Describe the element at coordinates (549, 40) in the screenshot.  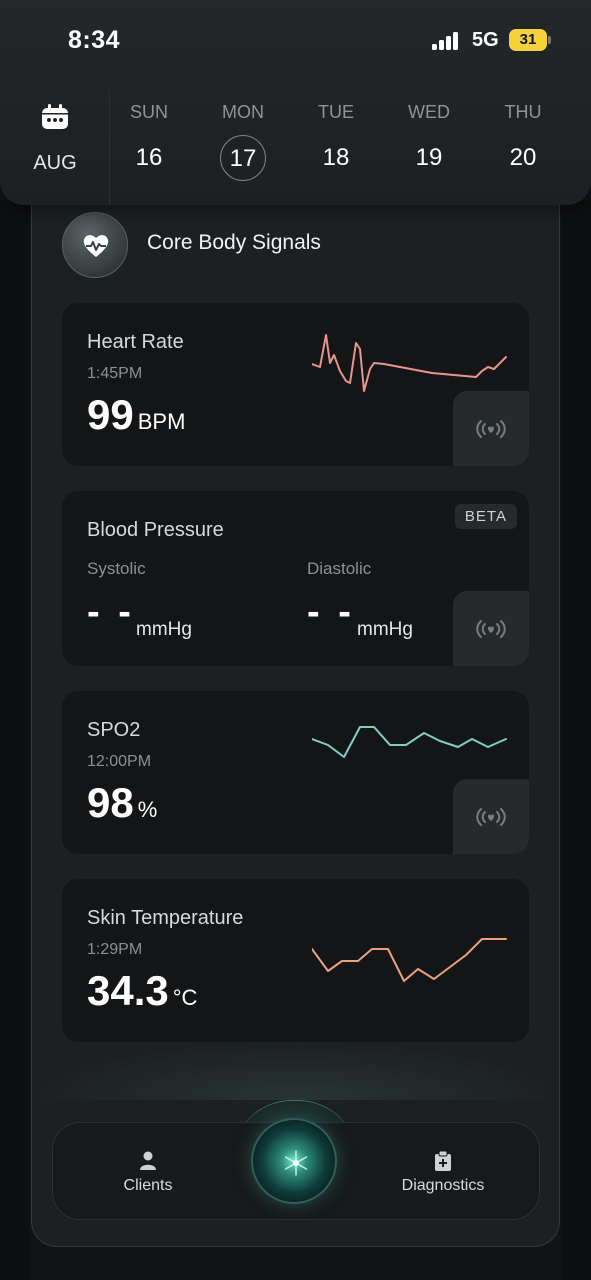
I see `battery-tip` at that location.